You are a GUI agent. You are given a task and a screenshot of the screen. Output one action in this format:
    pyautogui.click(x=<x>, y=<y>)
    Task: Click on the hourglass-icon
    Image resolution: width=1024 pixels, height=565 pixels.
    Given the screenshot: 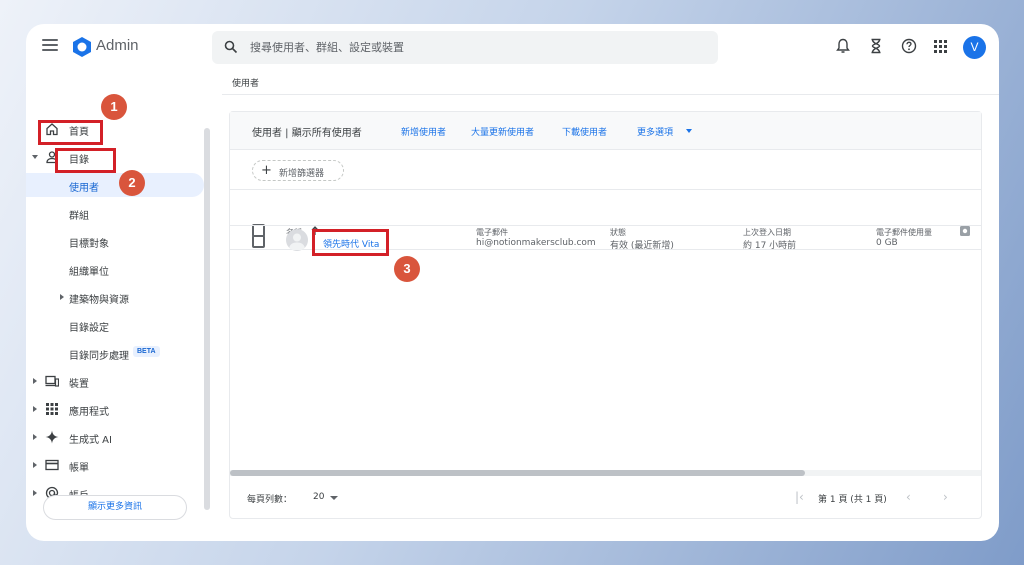 What is the action you would take?
    pyautogui.click(x=876, y=46)
    